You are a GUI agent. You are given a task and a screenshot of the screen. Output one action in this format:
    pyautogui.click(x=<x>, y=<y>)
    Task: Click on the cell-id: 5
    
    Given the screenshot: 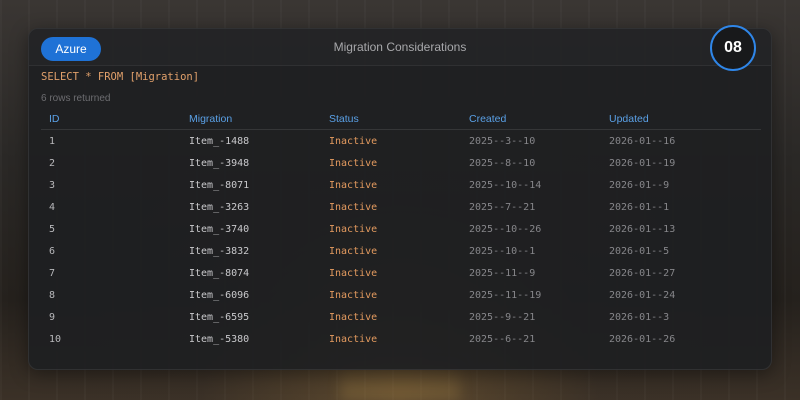 What is the action you would take?
    pyautogui.click(x=52, y=229)
    